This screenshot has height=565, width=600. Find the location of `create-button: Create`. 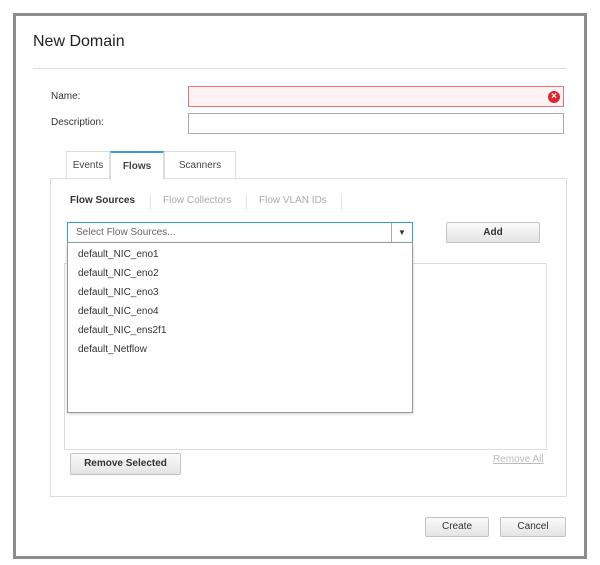

create-button: Create is located at coordinates (457, 527).